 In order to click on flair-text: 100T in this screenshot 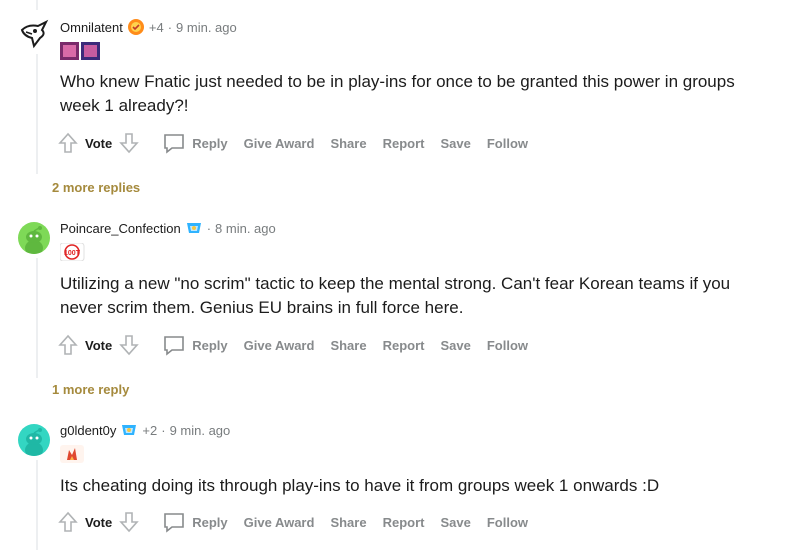, I will do `click(72, 253)`.